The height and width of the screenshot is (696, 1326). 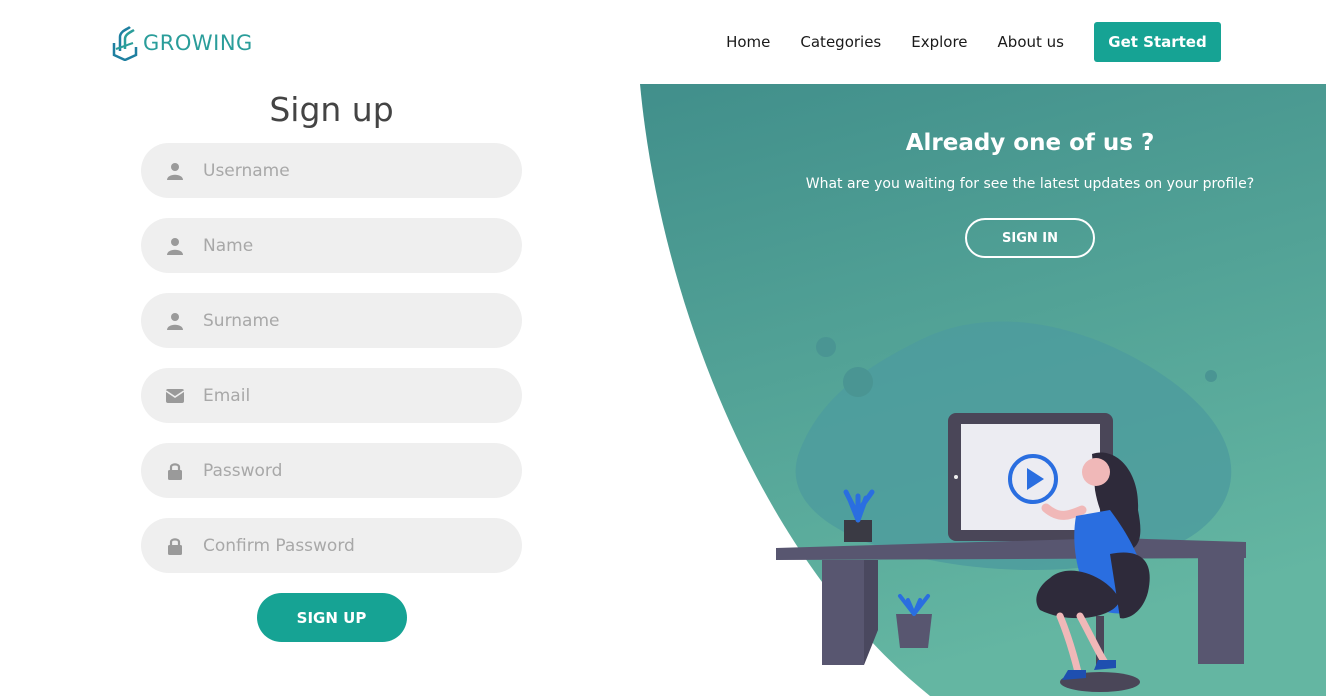 I want to click on logo: GROWING, so click(x=182, y=43).